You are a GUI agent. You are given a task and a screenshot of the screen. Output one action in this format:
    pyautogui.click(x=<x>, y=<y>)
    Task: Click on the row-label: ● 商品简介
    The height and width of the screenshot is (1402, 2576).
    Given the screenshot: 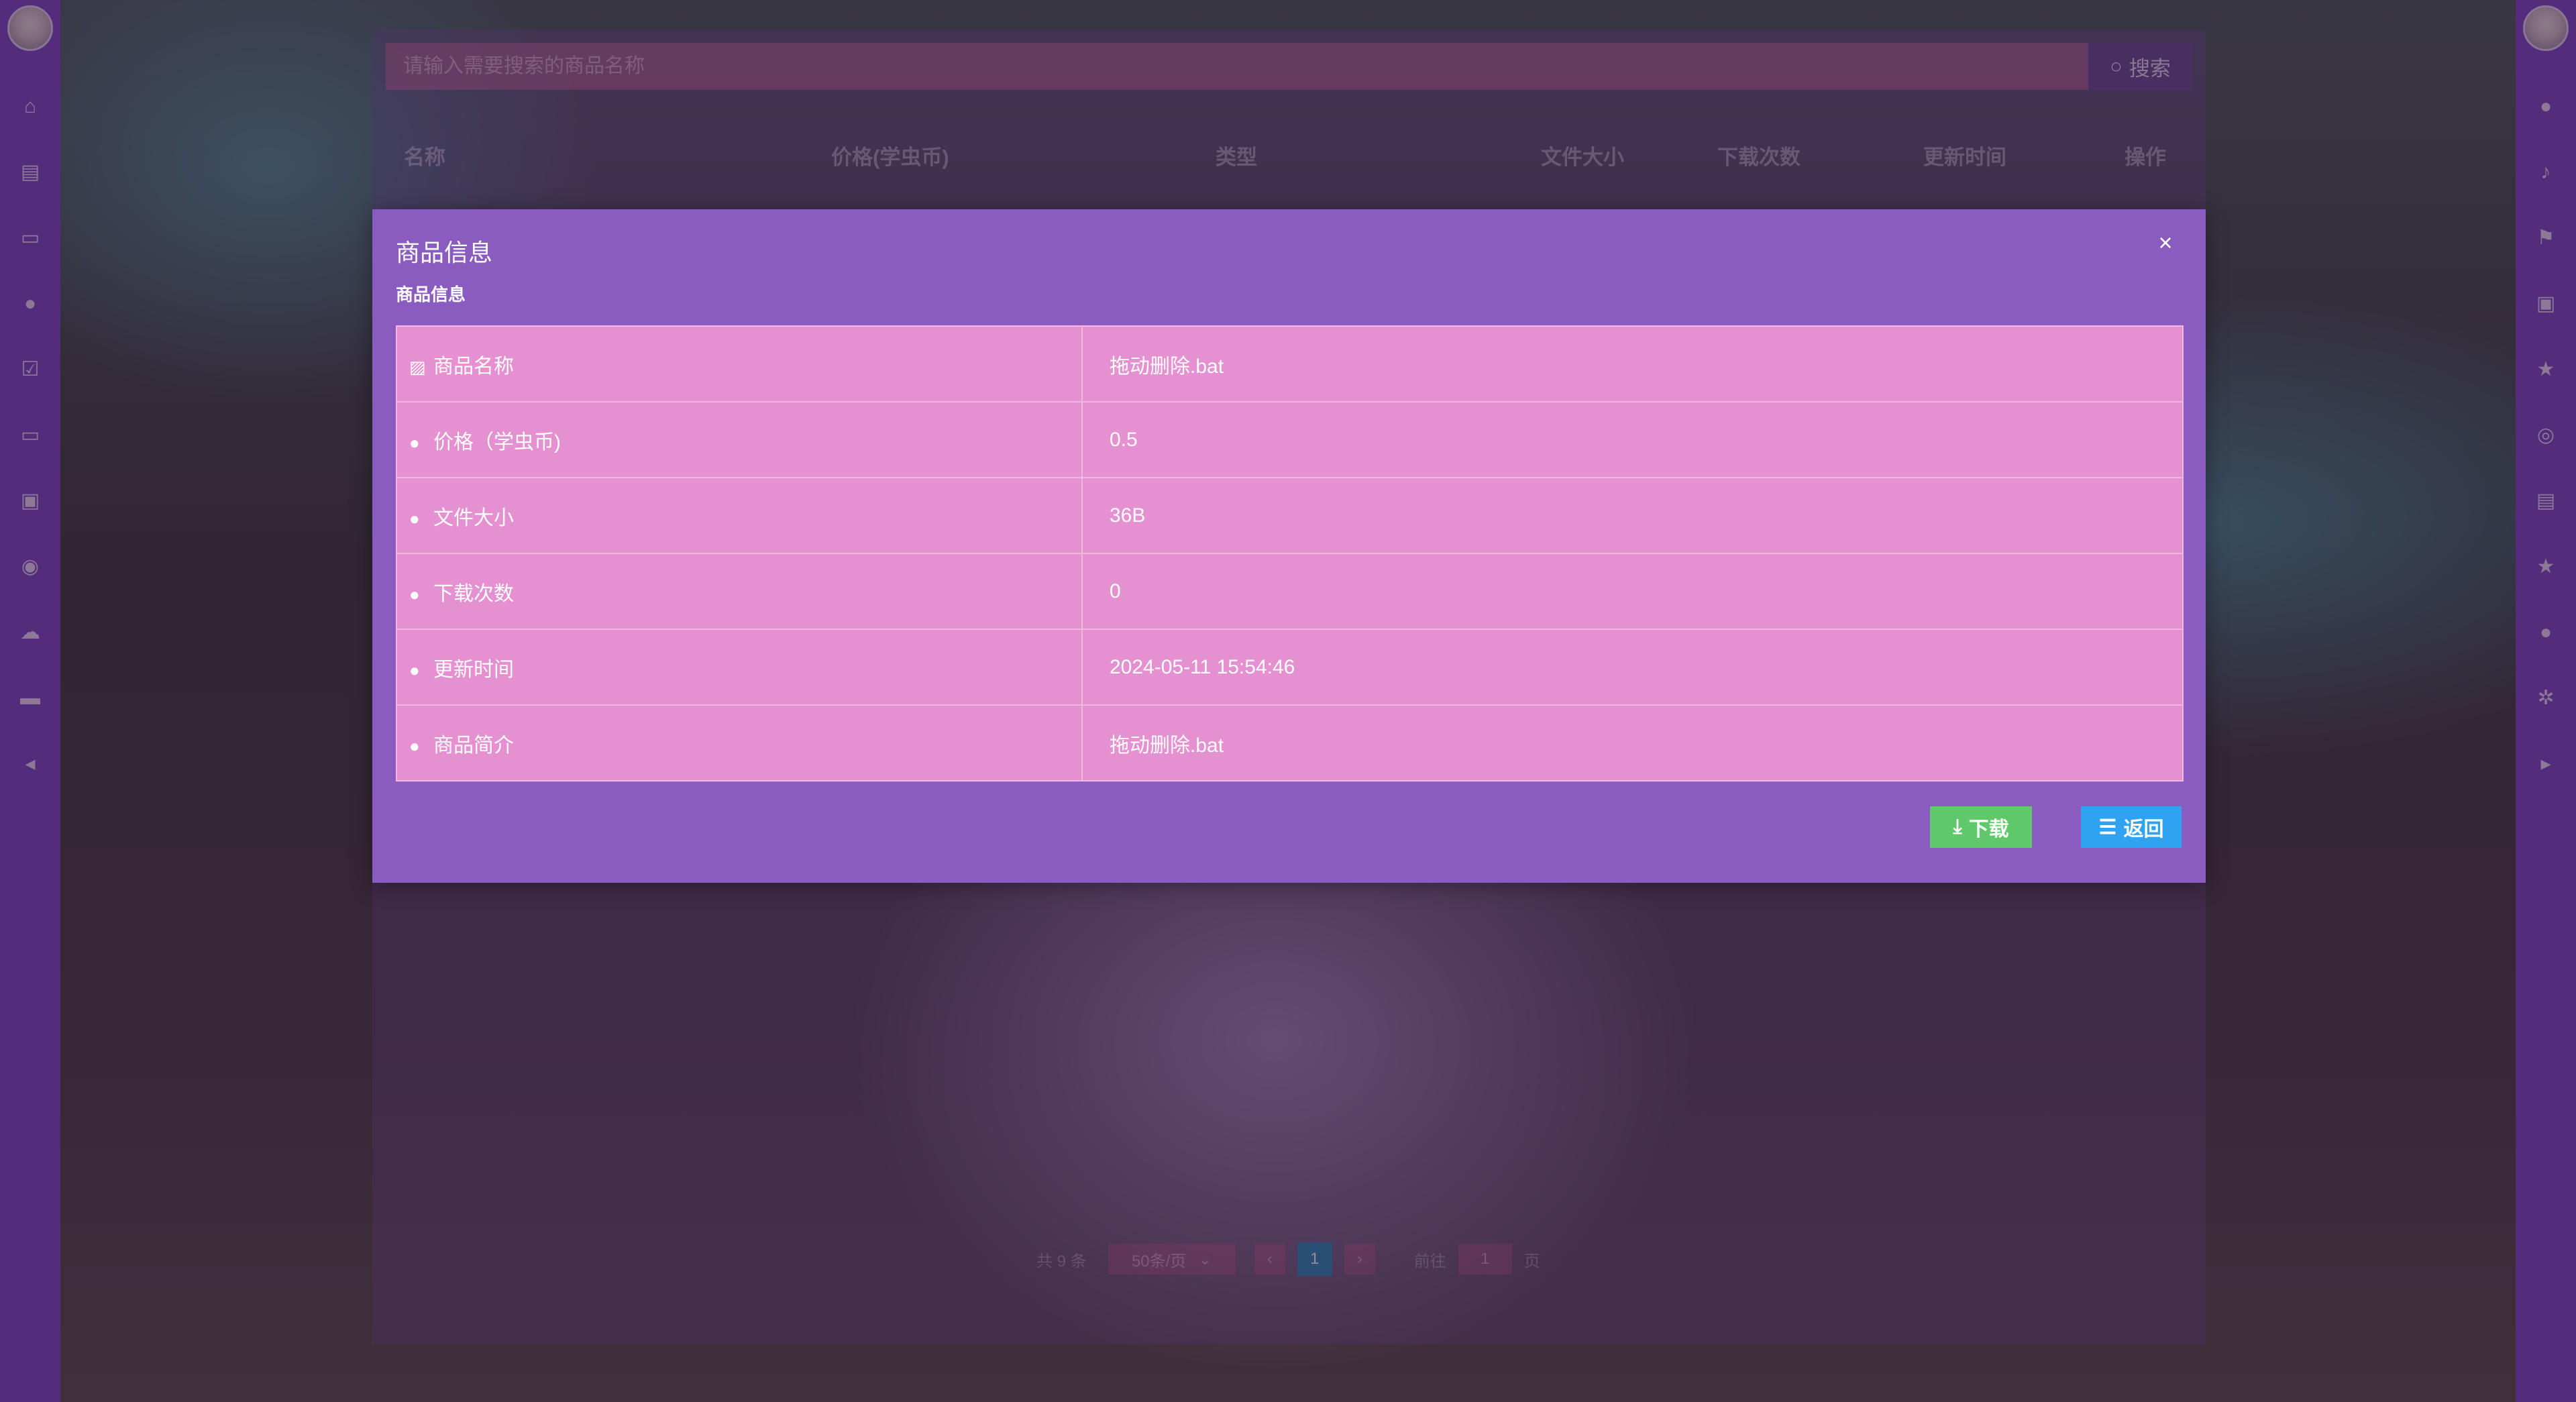 What is the action you would take?
    pyautogui.click(x=739, y=742)
    